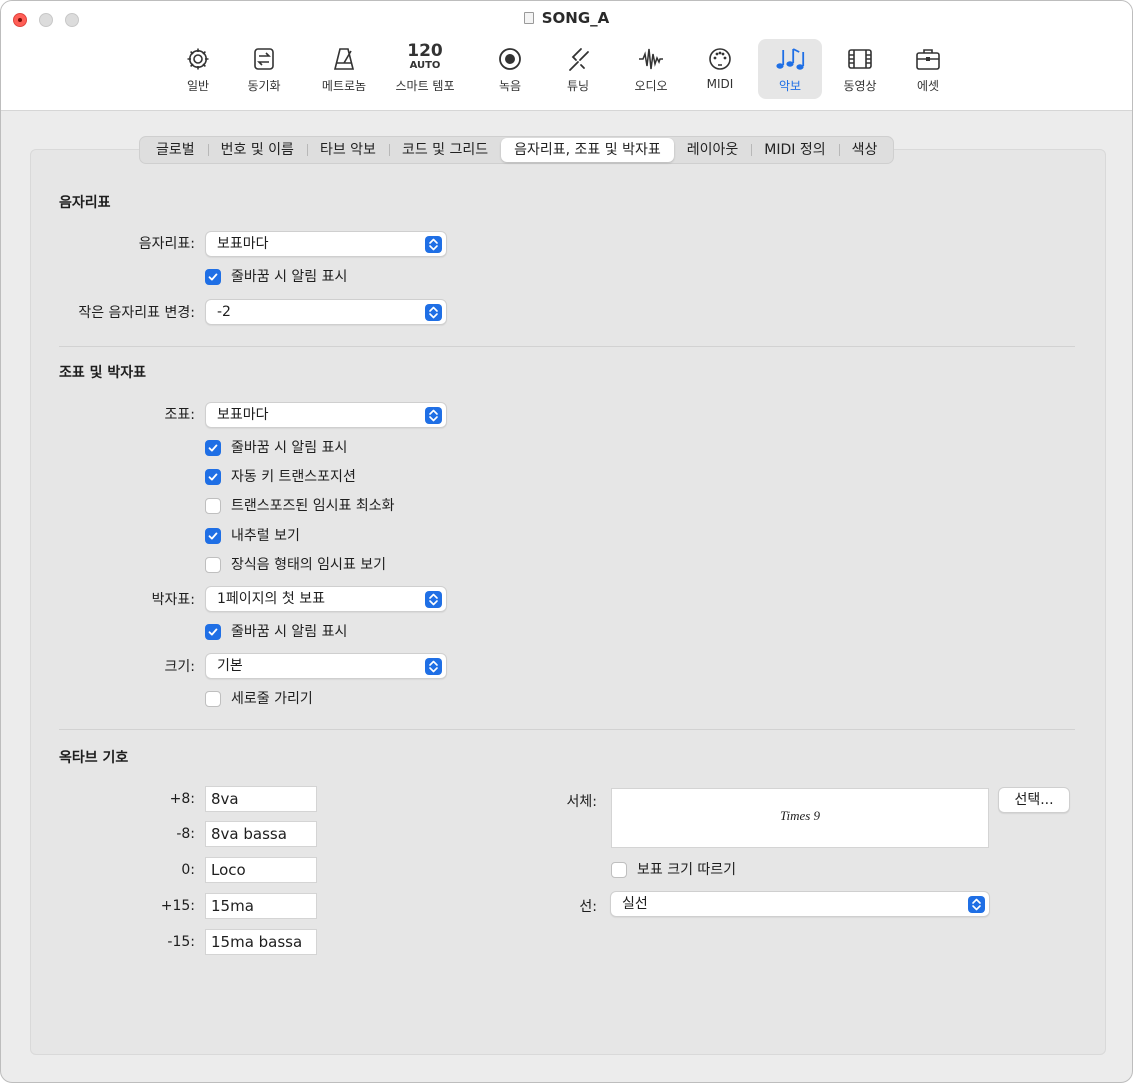 The width and height of the screenshot is (1133, 1083). What do you see at coordinates (347, 150) in the screenshot?
I see `tab-tablature: 타브 악보` at bounding box center [347, 150].